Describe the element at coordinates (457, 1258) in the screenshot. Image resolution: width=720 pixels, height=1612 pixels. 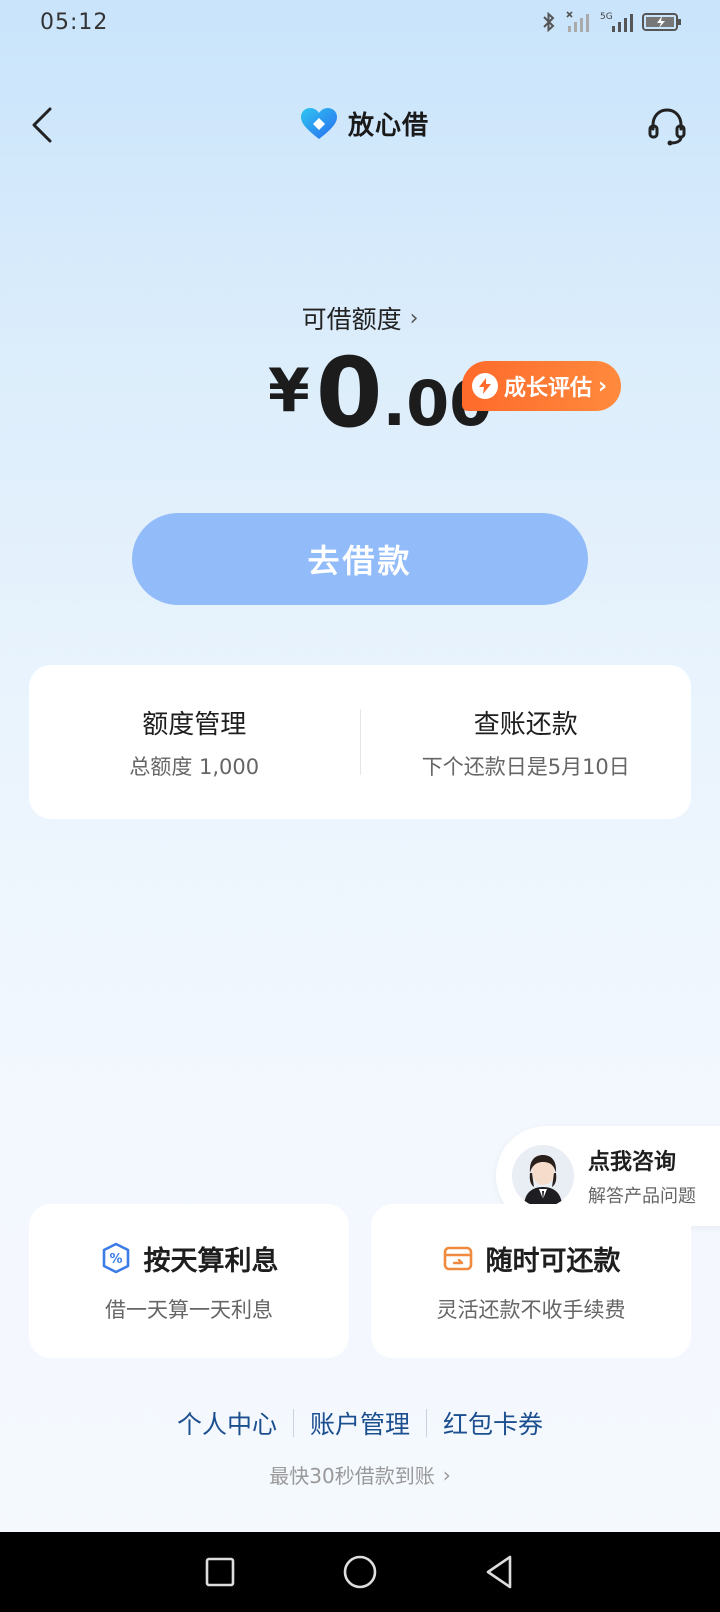
I see `card-repay-icon` at that location.